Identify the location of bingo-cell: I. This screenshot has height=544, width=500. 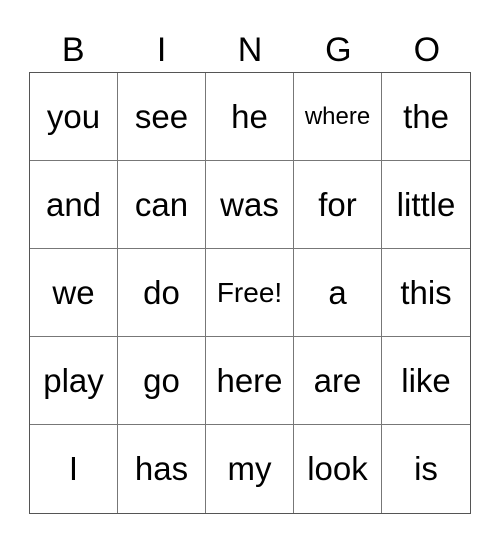
(74, 469).